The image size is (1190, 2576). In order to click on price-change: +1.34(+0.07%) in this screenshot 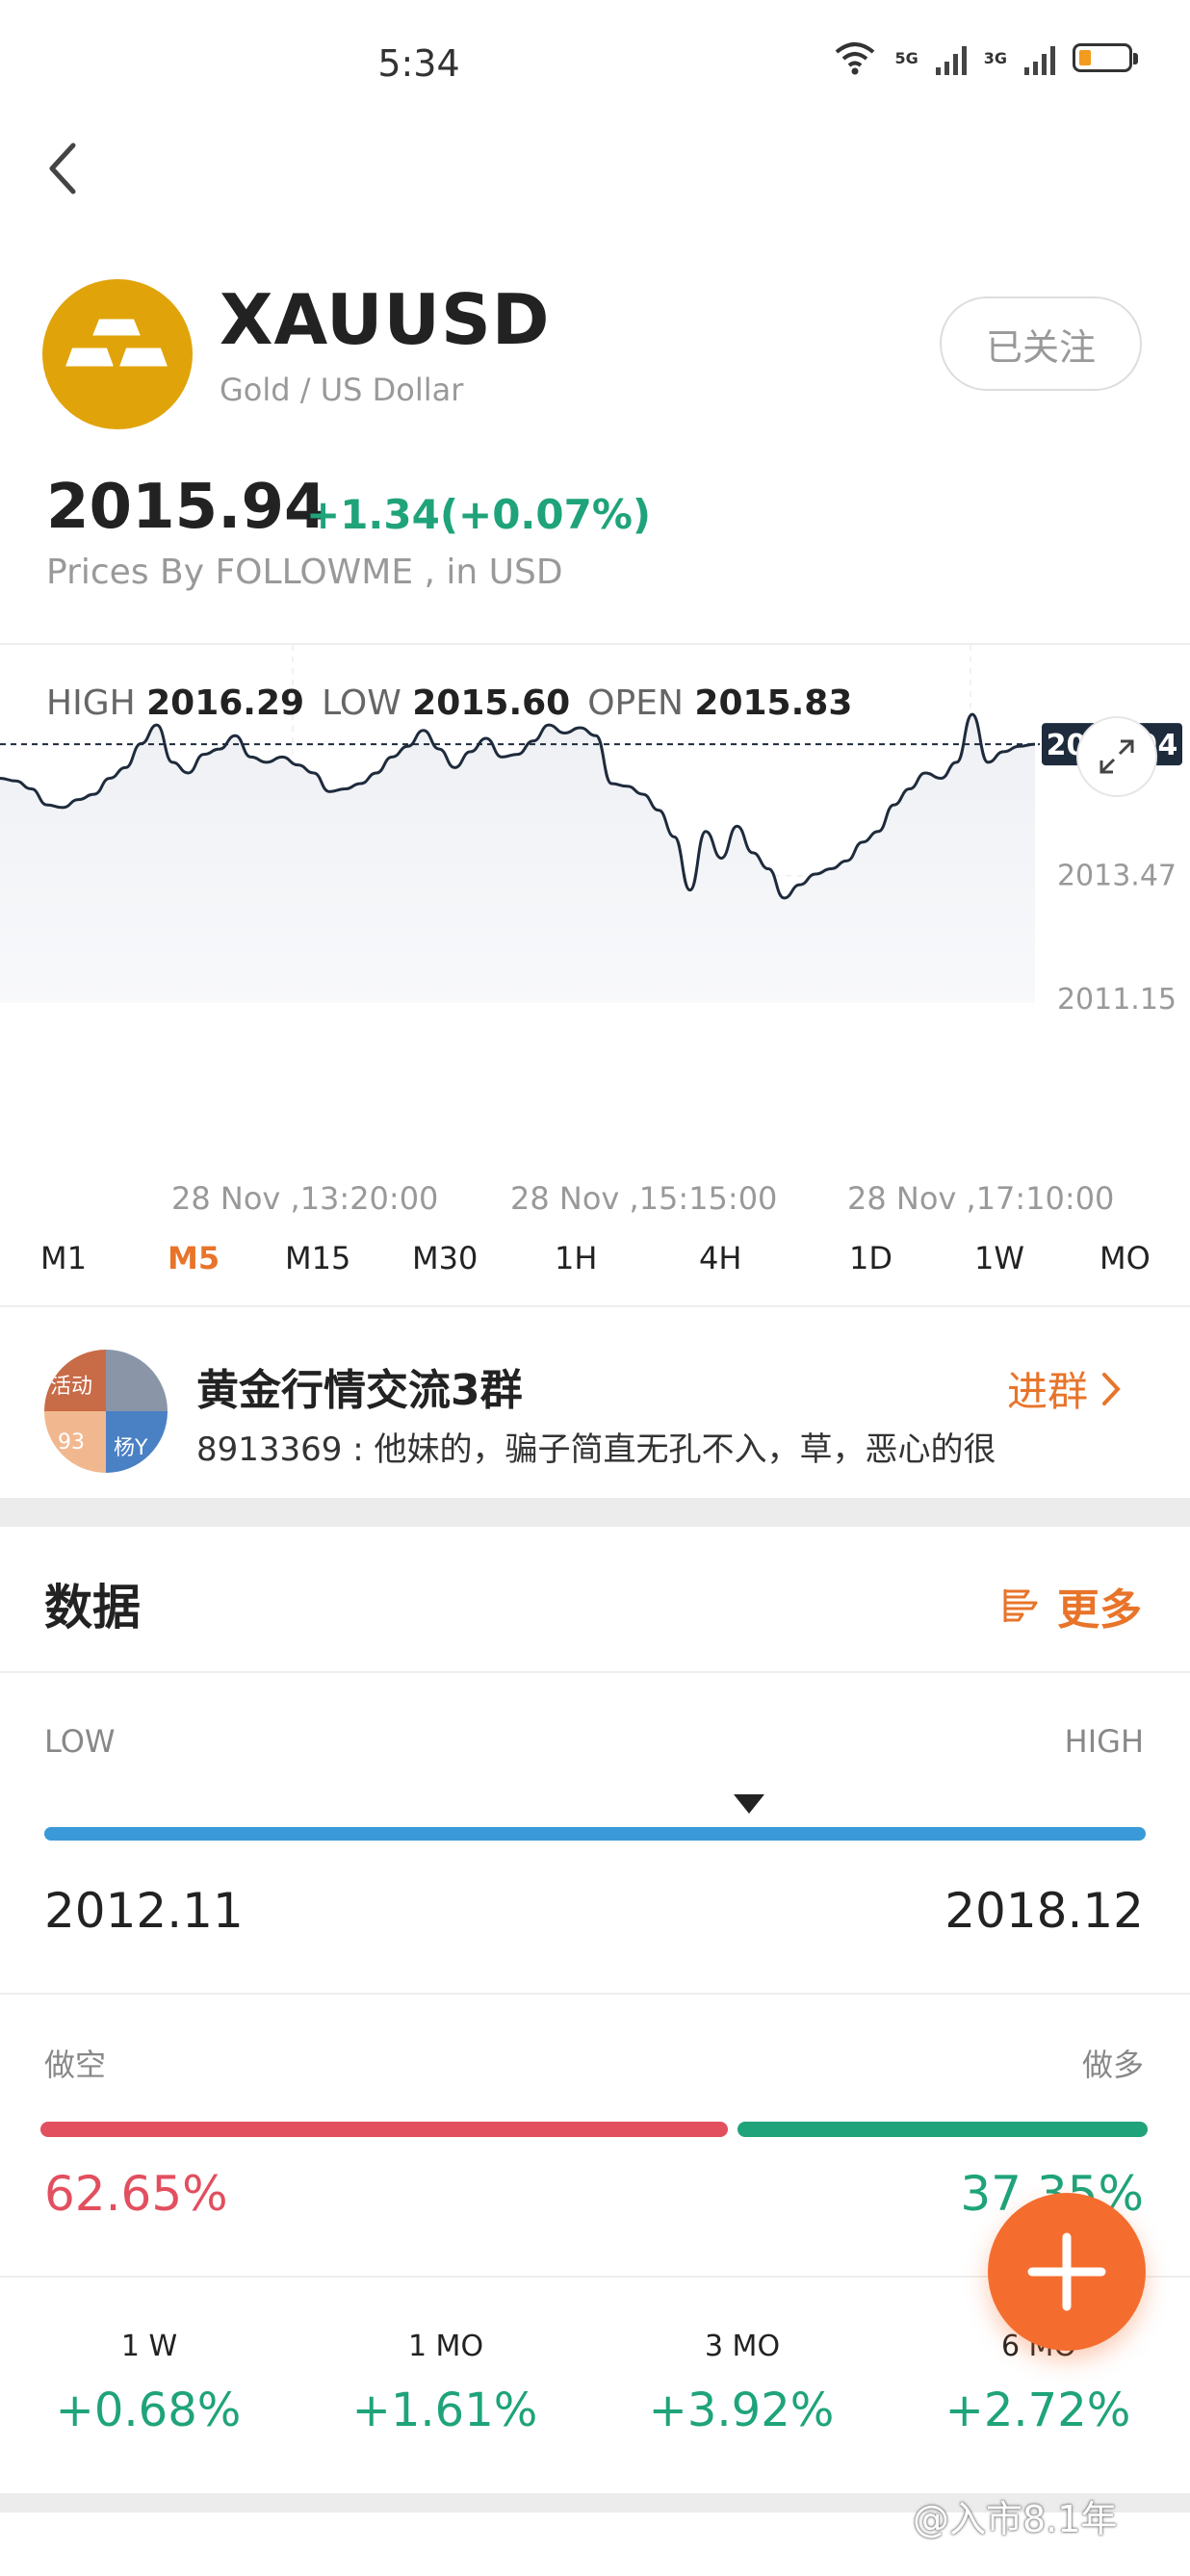, I will do `click(479, 514)`.